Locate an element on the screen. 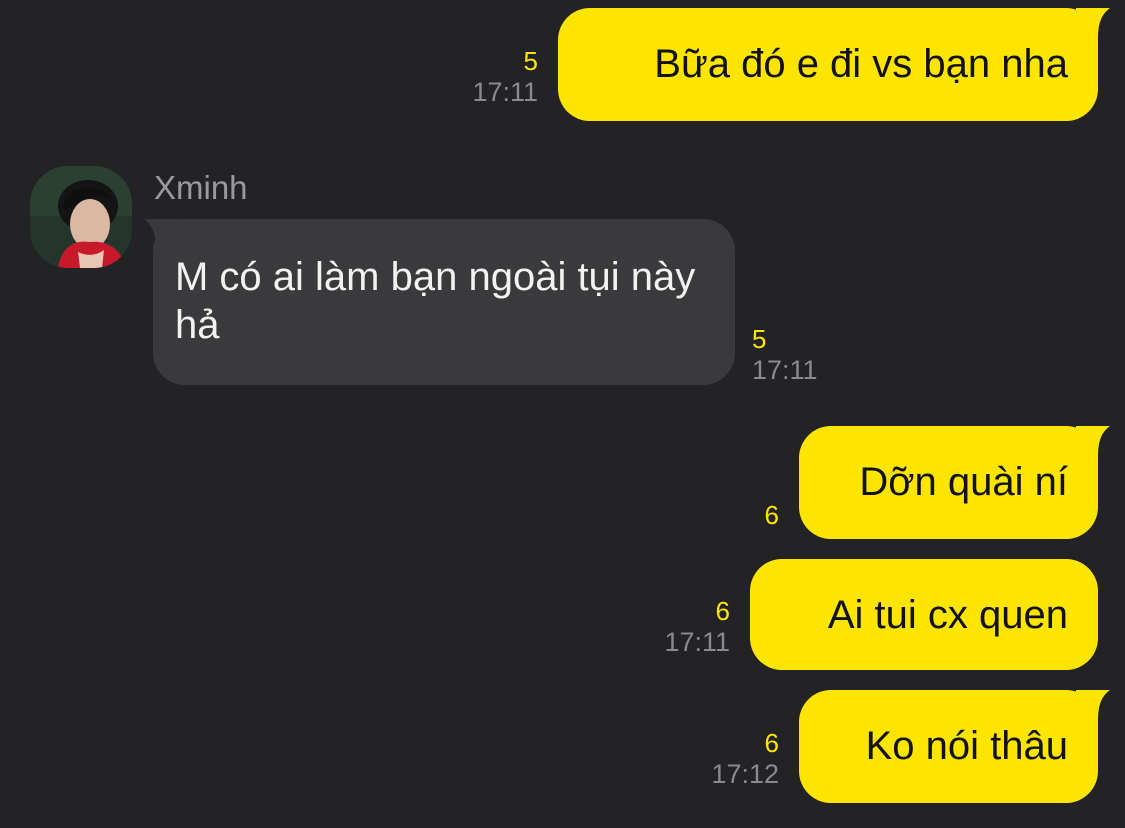 The height and width of the screenshot is (828, 1125). message-text: Dỡn quài ní is located at coordinates (963, 482).